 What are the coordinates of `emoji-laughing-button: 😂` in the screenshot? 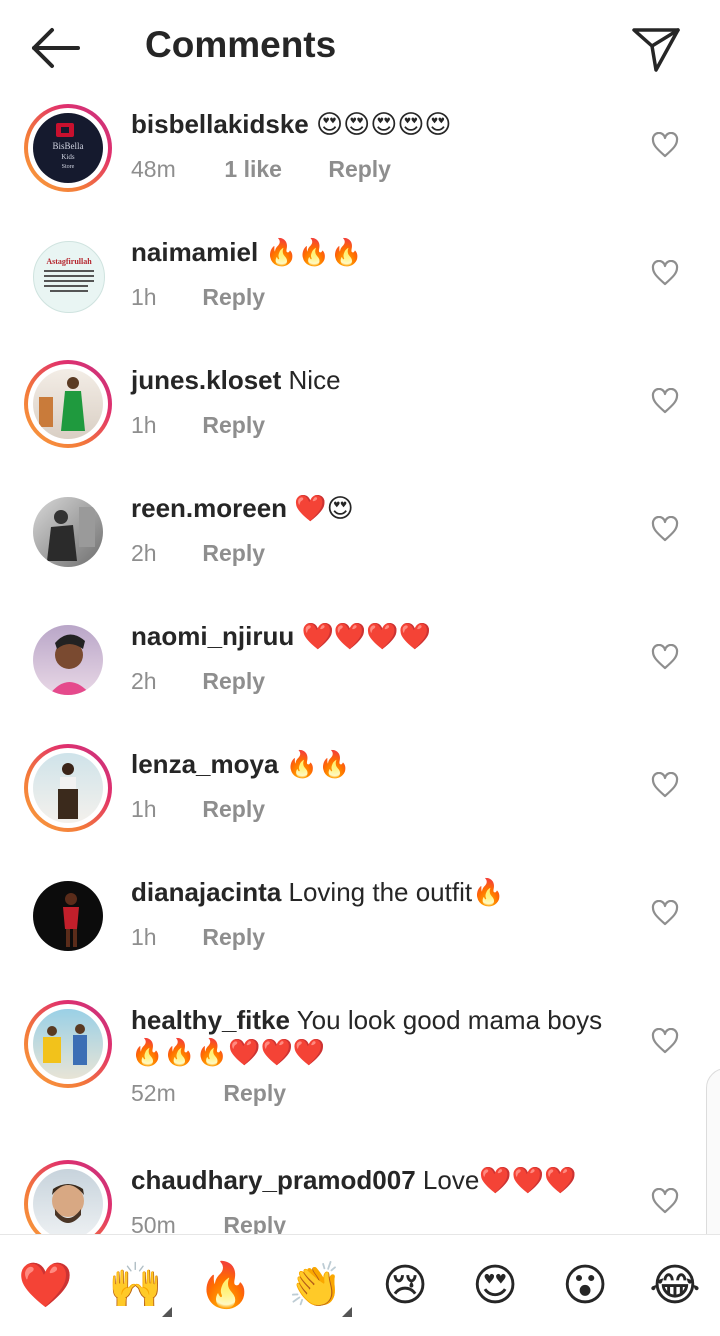 It's located at (675, 1286).